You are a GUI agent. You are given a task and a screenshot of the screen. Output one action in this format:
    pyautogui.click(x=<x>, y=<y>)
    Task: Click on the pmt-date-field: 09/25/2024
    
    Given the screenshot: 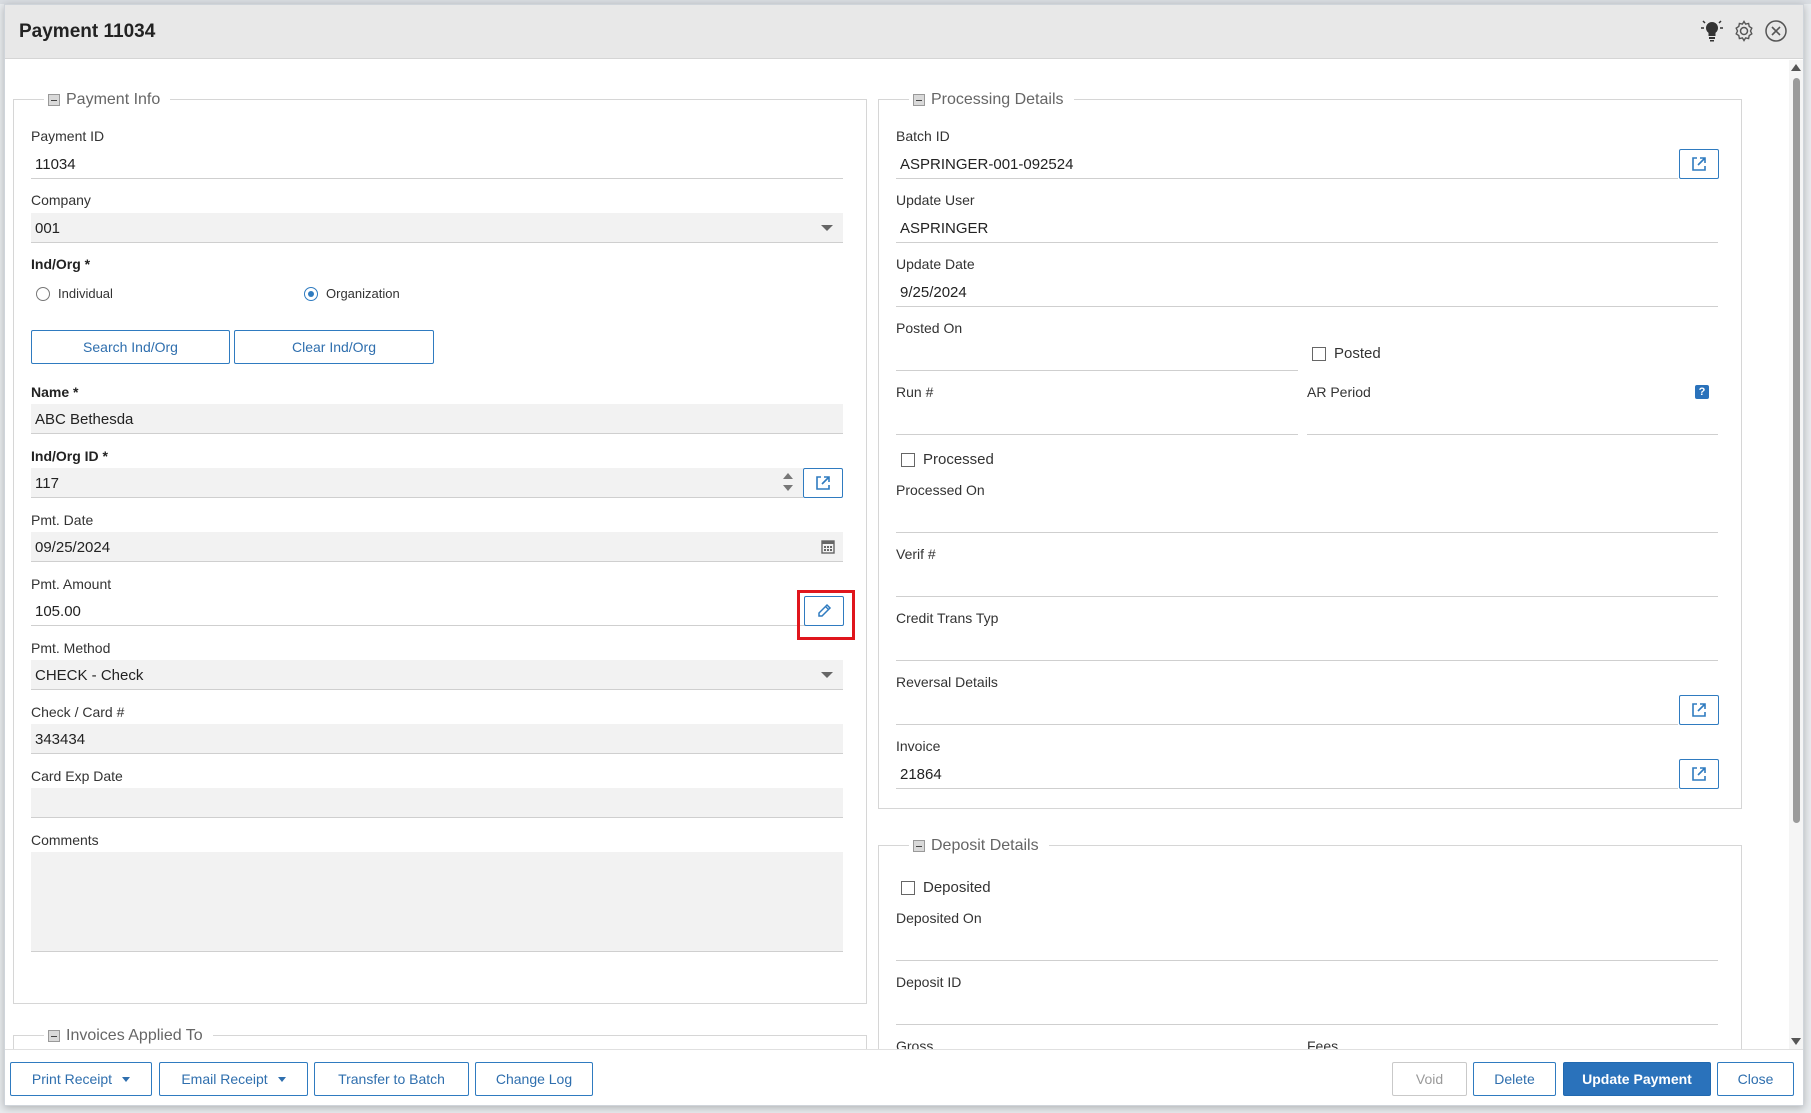 What is the action you would take?
    pyautogui.click(x=437, y=547)
    